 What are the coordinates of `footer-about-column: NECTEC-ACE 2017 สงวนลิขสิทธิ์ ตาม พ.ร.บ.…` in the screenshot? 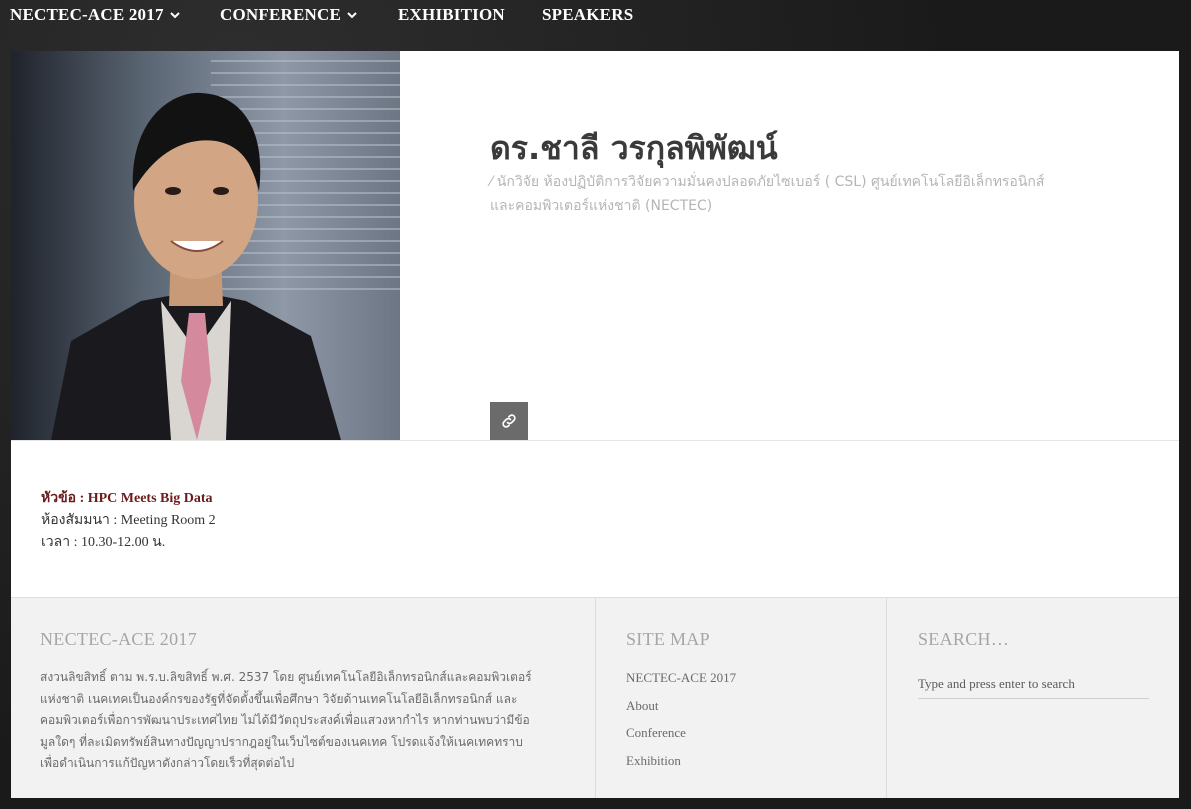 It's located at (303, 698).